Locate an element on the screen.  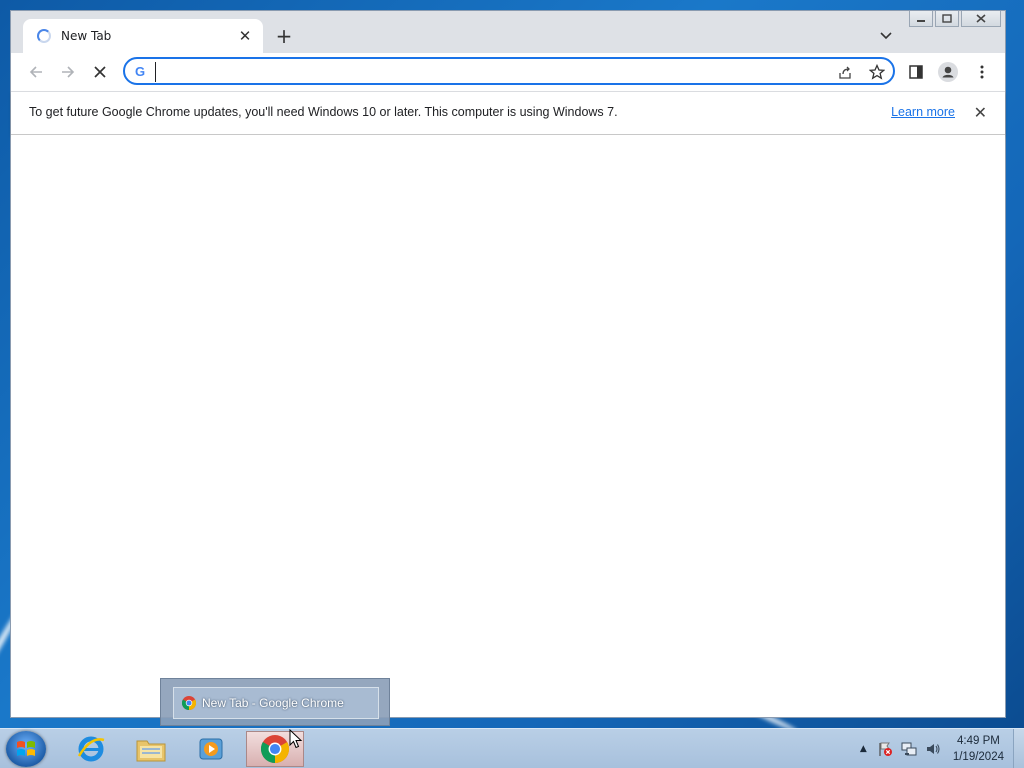
arrow-right-icon is located at coordinates (68, 72).